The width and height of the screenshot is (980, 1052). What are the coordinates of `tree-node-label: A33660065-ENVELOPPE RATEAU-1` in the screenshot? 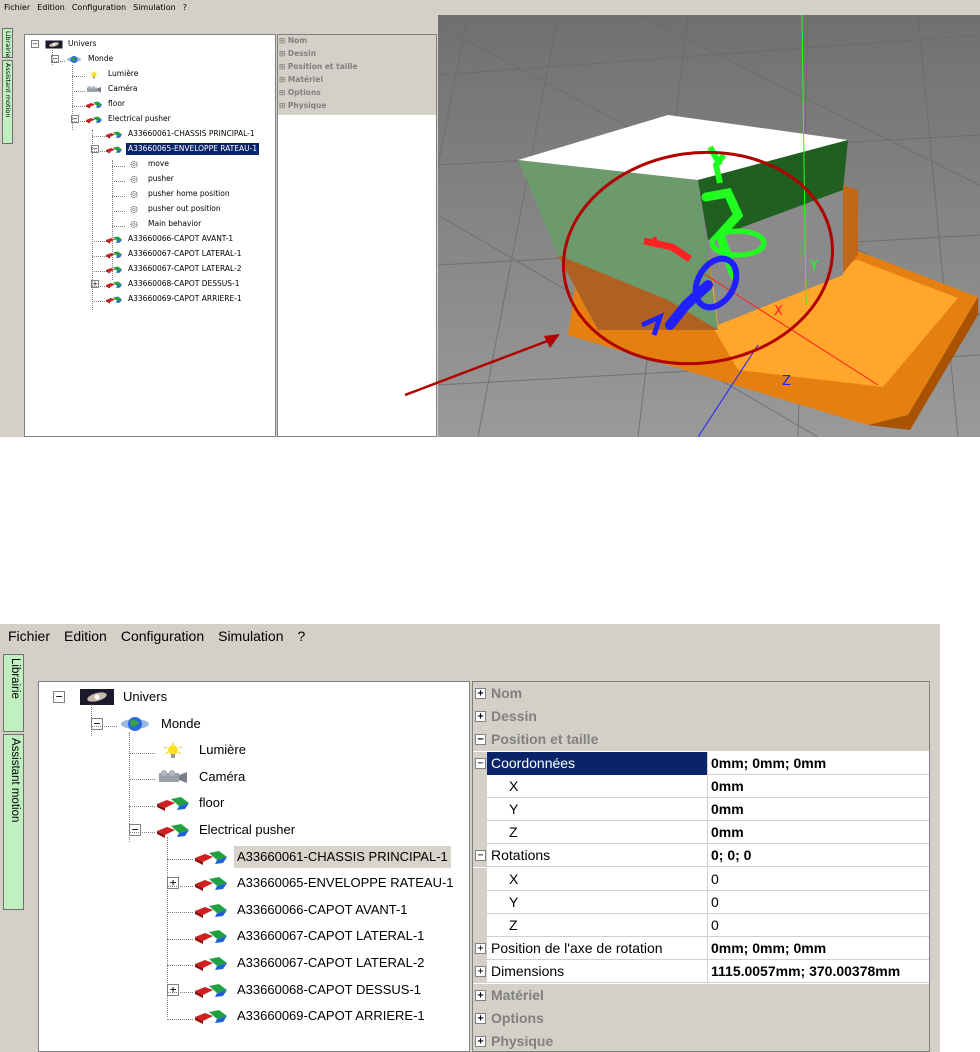 It's located at (193, 149).